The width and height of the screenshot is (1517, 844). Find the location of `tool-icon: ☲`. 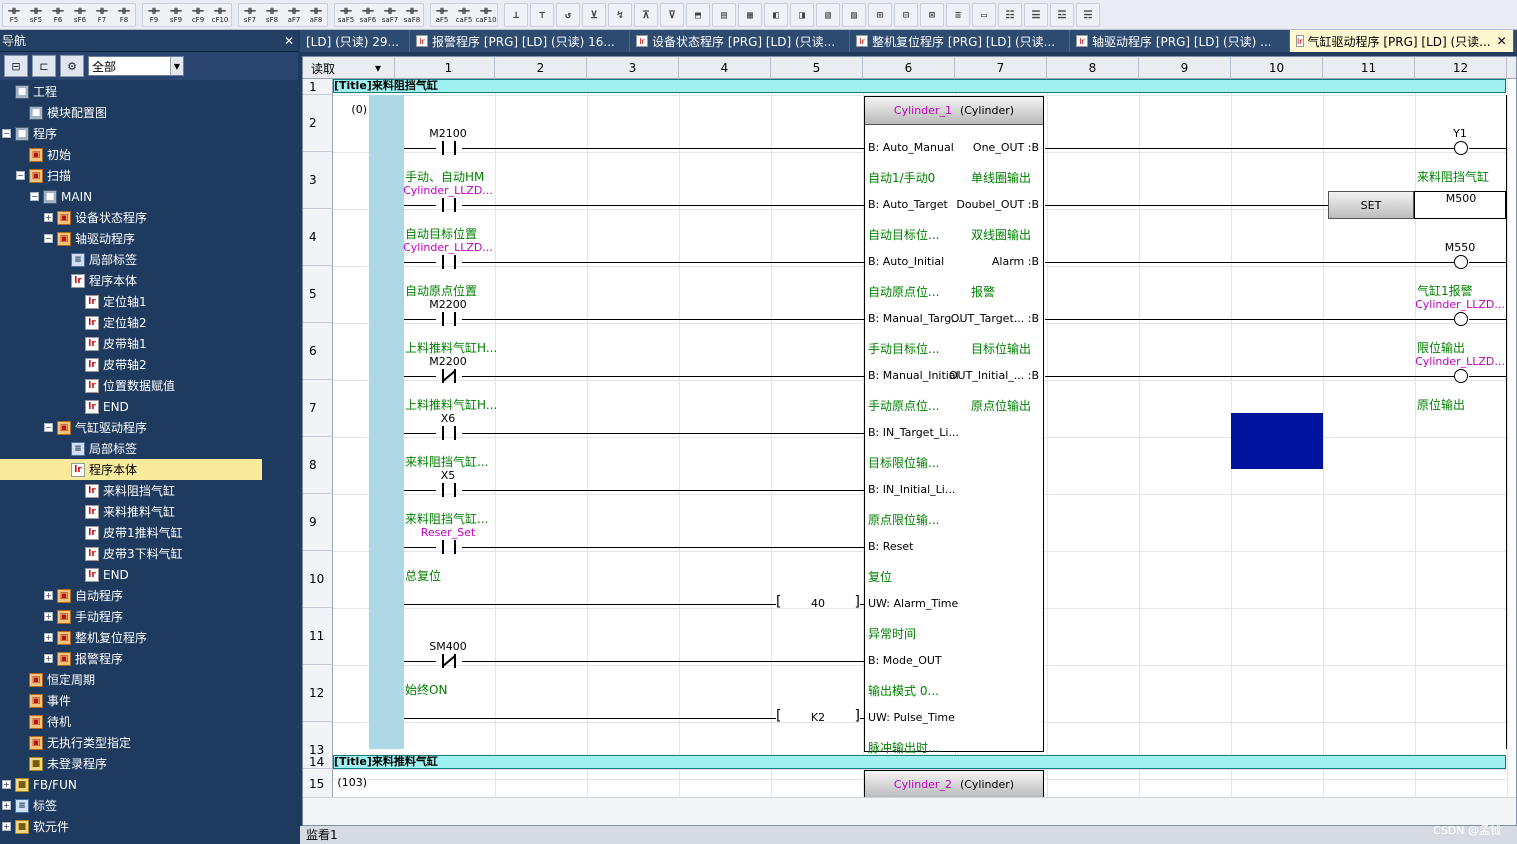

tool-icon: ☲ is located at coordinates (1062, 15).